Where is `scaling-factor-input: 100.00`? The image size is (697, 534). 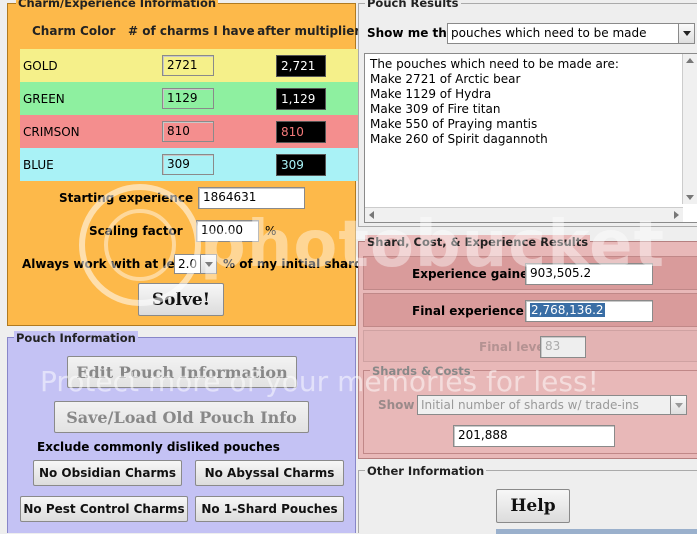 scaling-factor-input: 100.00 is located at coordinates (227, 231).